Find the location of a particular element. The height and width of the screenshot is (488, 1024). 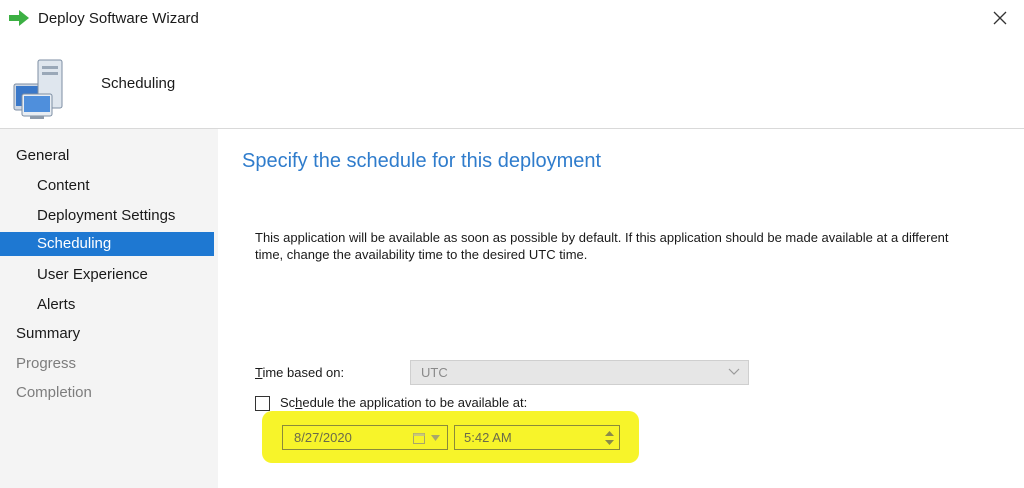

time-based-on-select: UTC is located at coordinates (579, 372).